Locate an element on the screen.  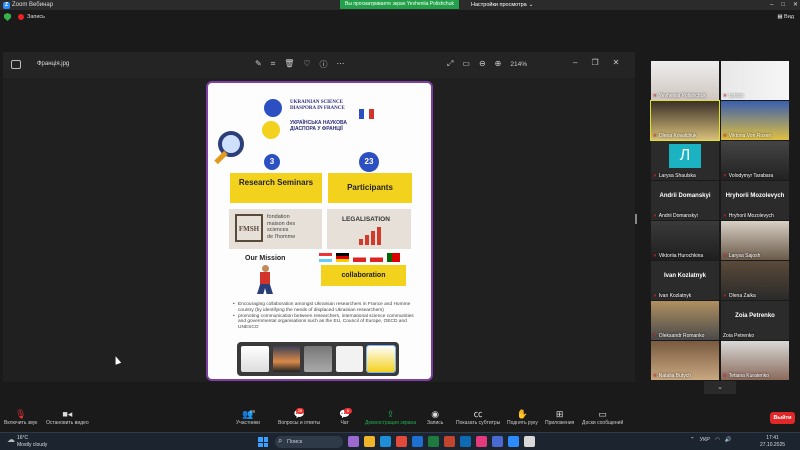
unmute-label: Включить звук is located at coordinates (21, 423).